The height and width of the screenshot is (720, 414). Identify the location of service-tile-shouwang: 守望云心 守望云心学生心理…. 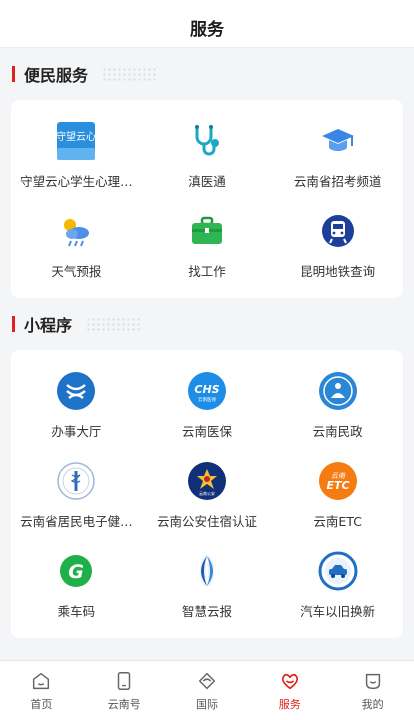
(76, 155).